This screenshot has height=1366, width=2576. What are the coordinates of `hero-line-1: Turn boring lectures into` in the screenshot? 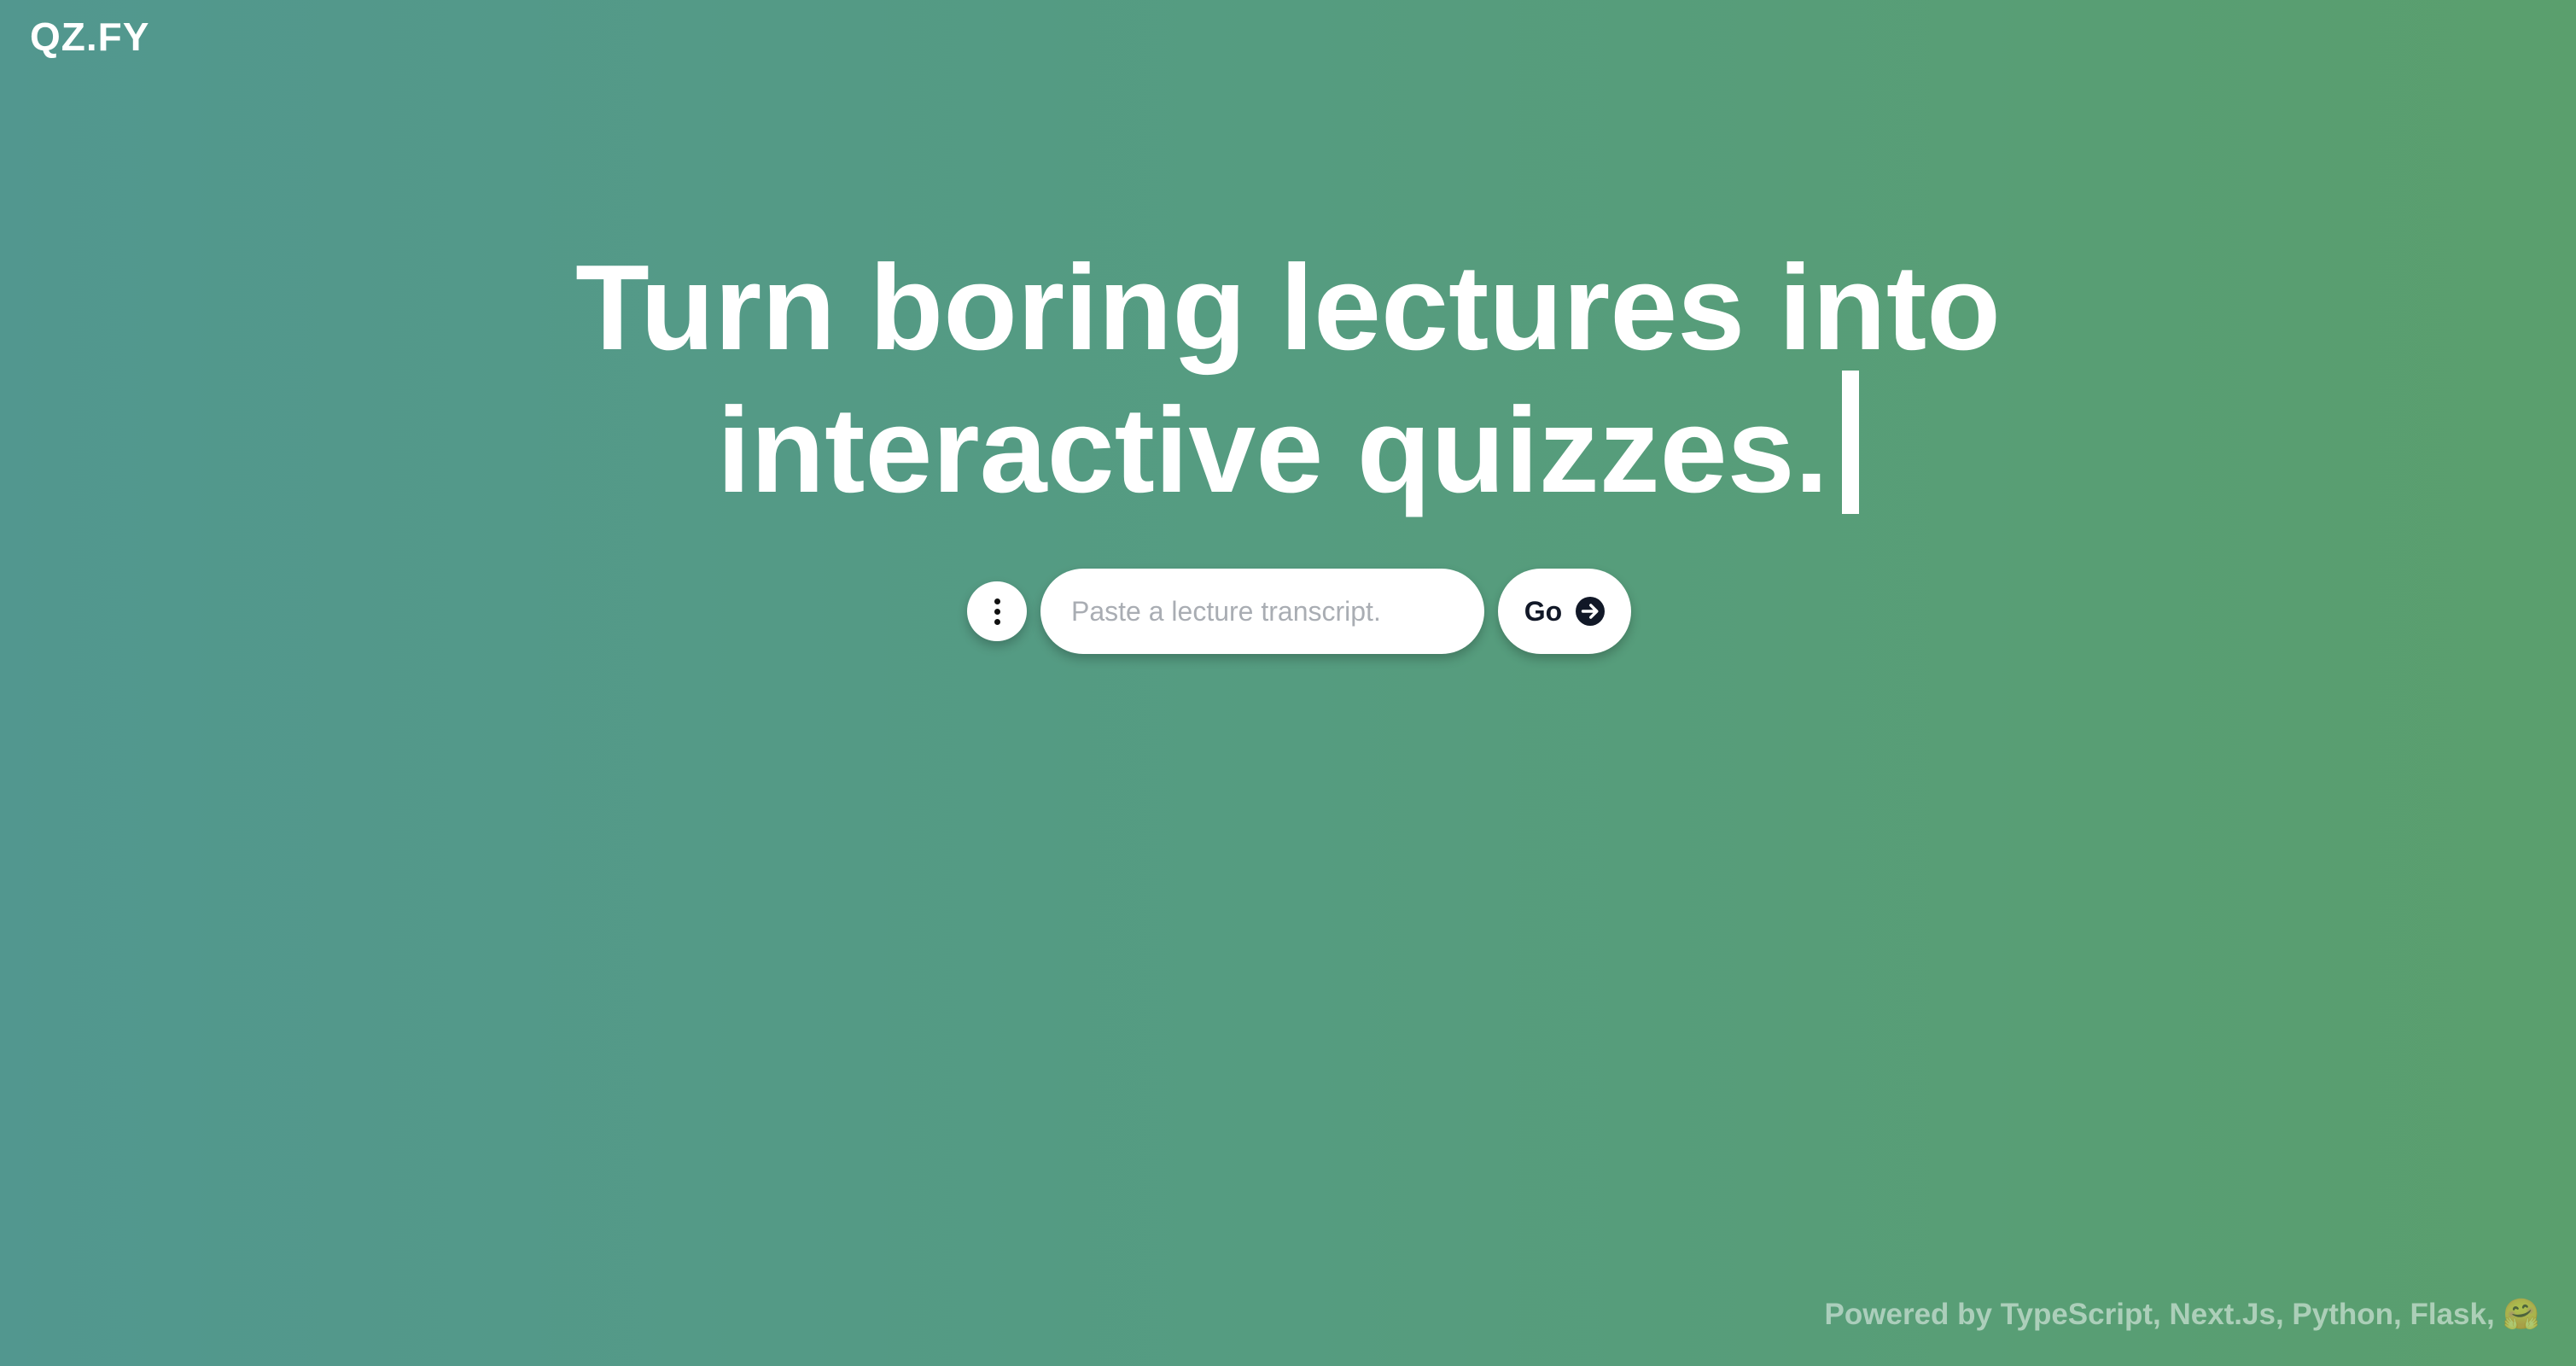 It's located at (1288, 308).